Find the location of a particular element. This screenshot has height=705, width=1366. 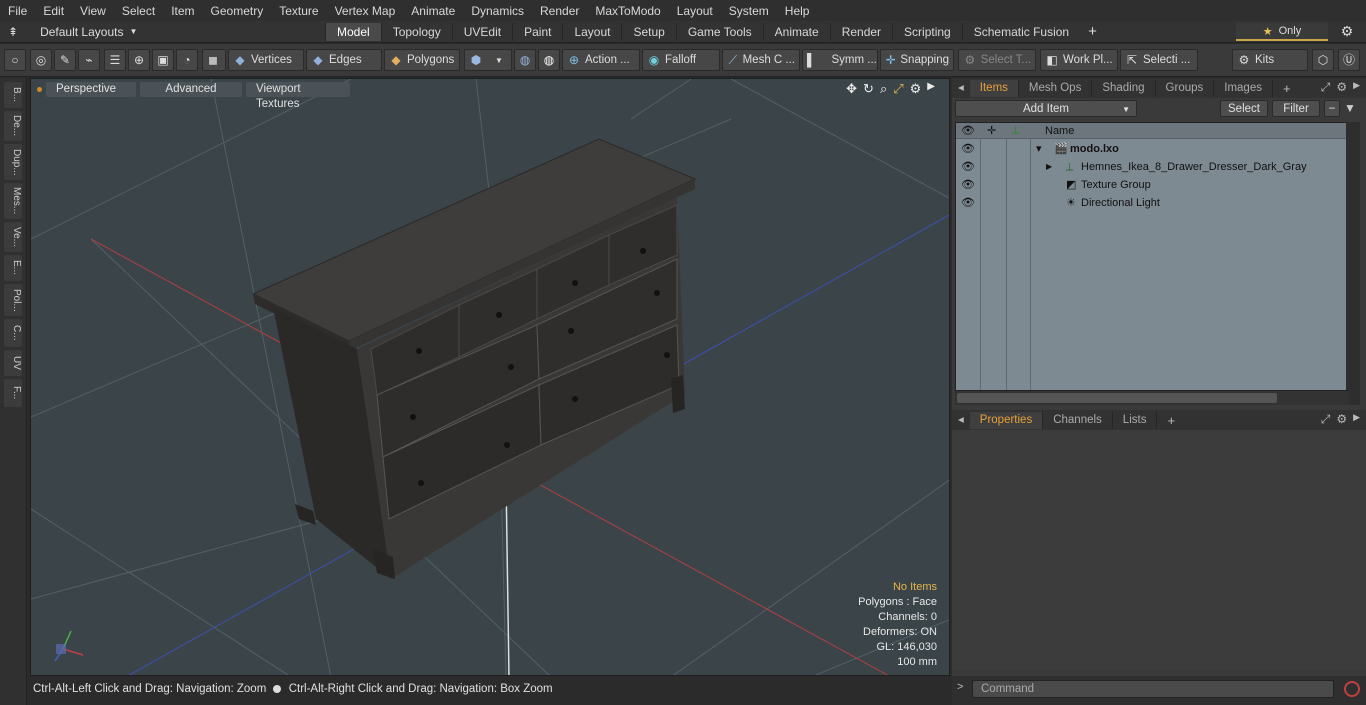

play-icon: ▶ is located at coordinates (931, 89).